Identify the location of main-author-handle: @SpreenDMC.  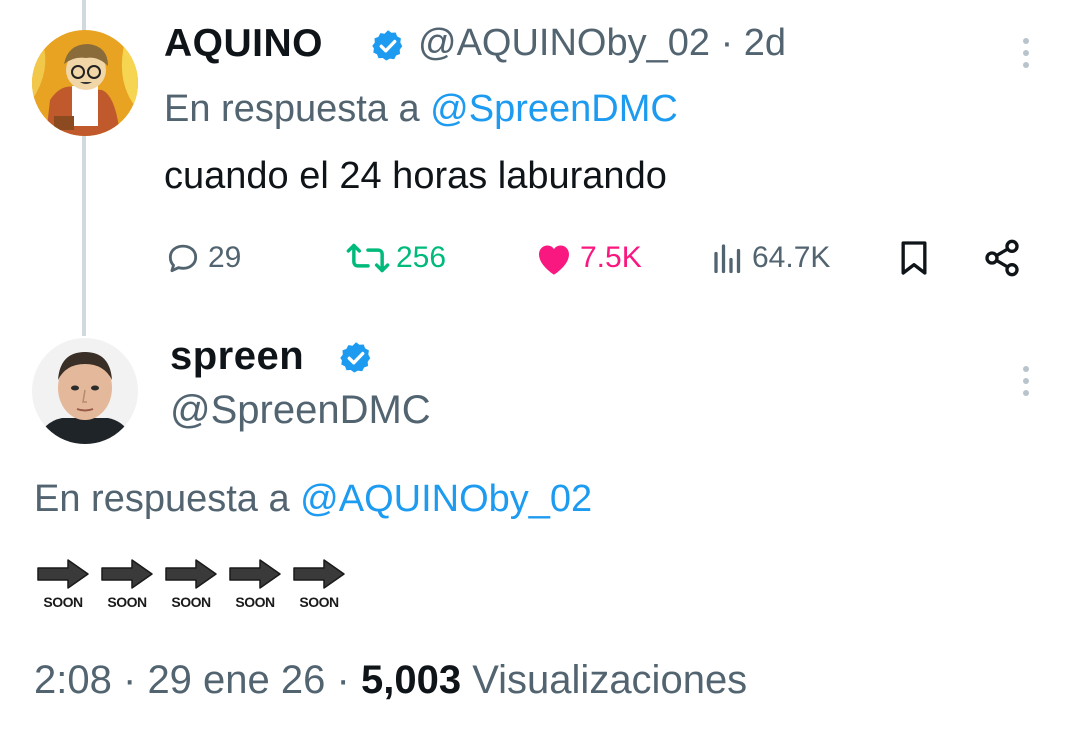
(300, 410).